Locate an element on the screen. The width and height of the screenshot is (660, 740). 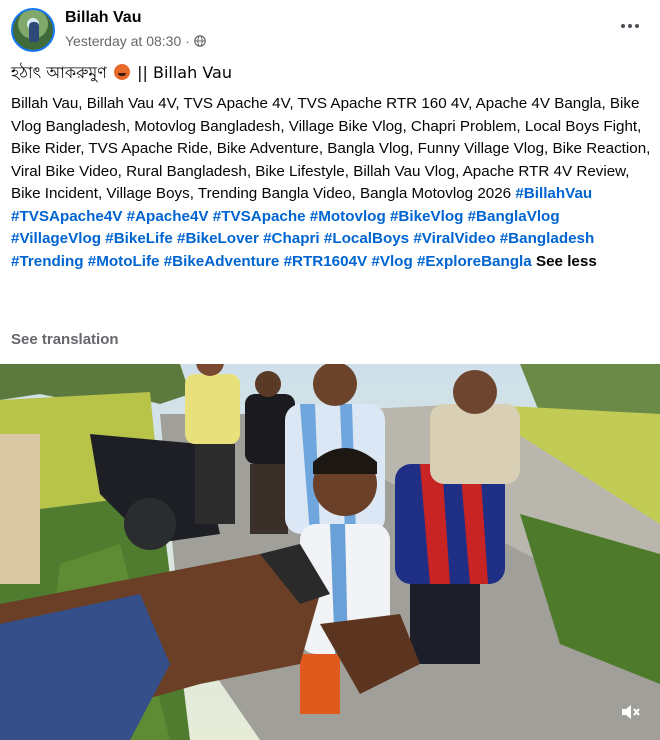
author-avatar is located at coordinates (33, 30).